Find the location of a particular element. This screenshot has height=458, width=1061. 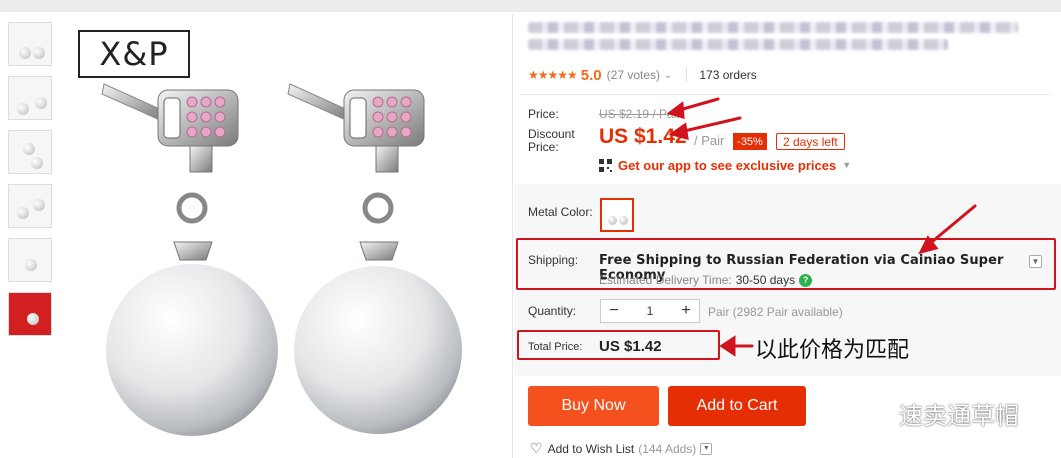

rating-score: 5.0 is located at coordinates (591, 75).